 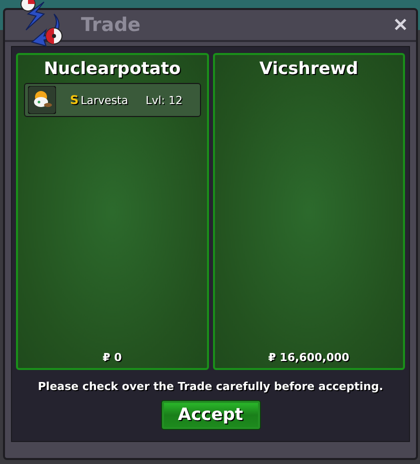 What do you see at coordinates (308, 69) in the screenshot?
I see `trader-name: Vicshrewd` at bounding box center [308, 69].